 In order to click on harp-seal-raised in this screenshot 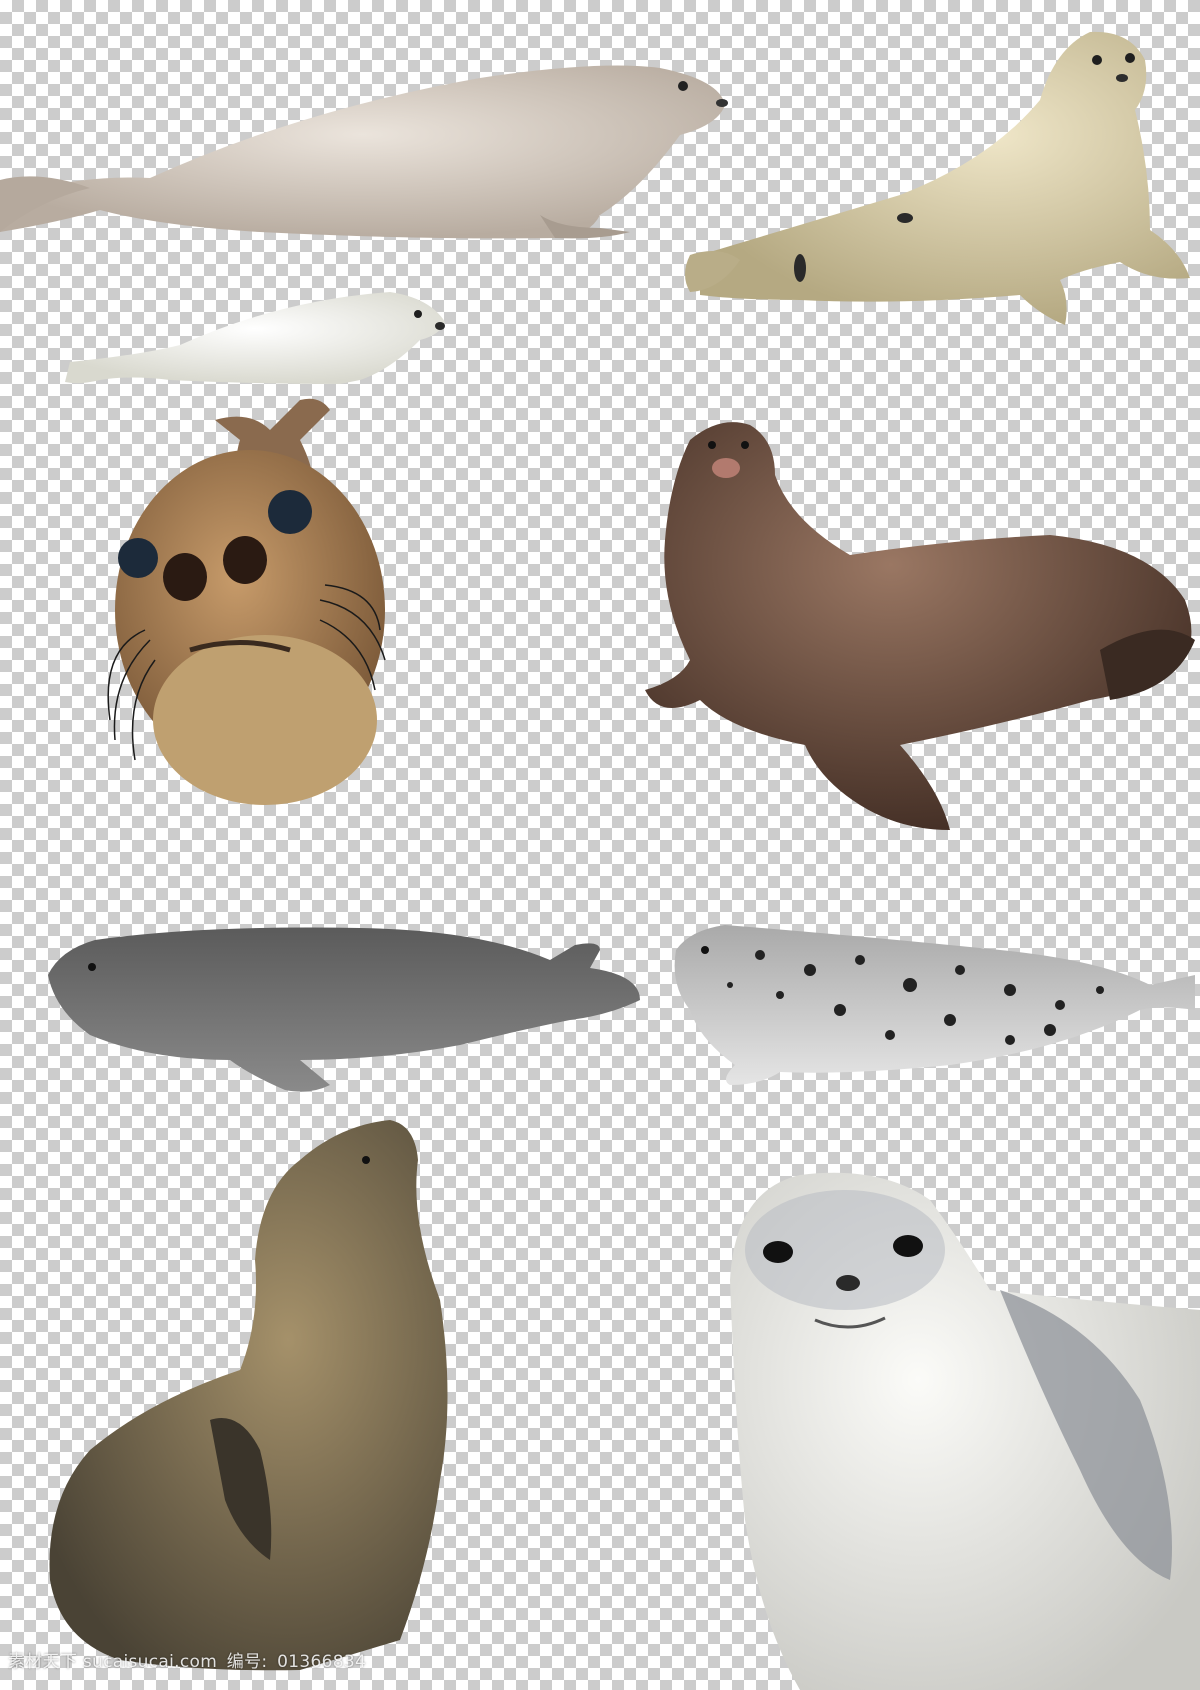, I will do `click(937, 178)`.